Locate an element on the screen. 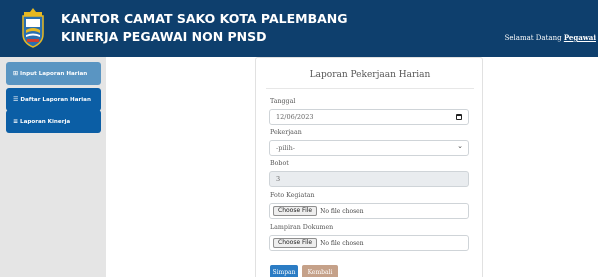 Image resolution: width=598 pixels, height=277 pixels. app-title-line1: KANTOR CAMAT SAKO KOTA PALEMBANG is located at coordinates (204, 18).